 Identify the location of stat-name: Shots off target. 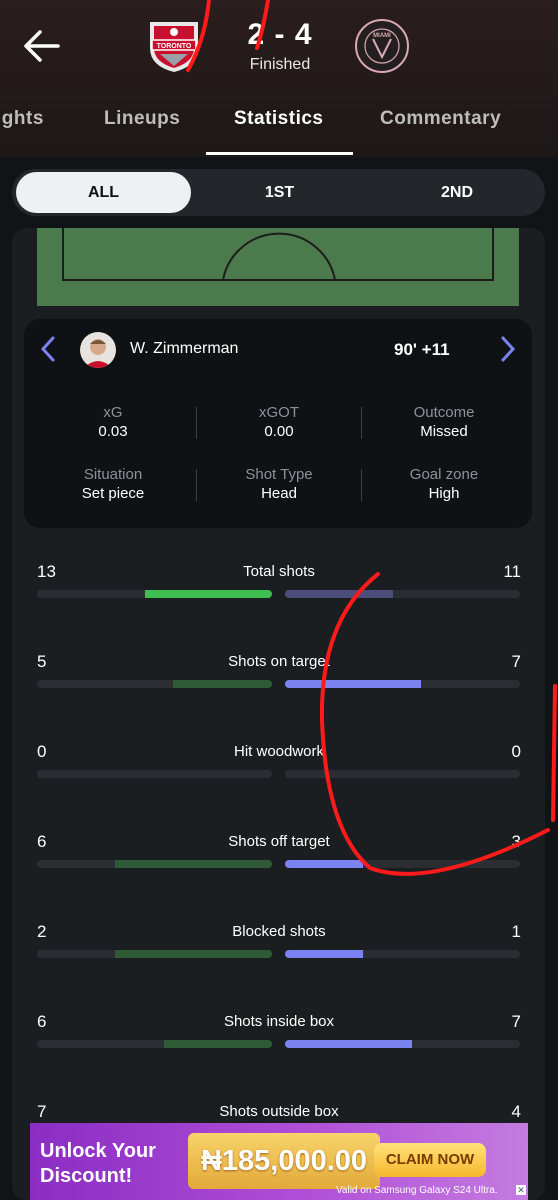
(279, 841).